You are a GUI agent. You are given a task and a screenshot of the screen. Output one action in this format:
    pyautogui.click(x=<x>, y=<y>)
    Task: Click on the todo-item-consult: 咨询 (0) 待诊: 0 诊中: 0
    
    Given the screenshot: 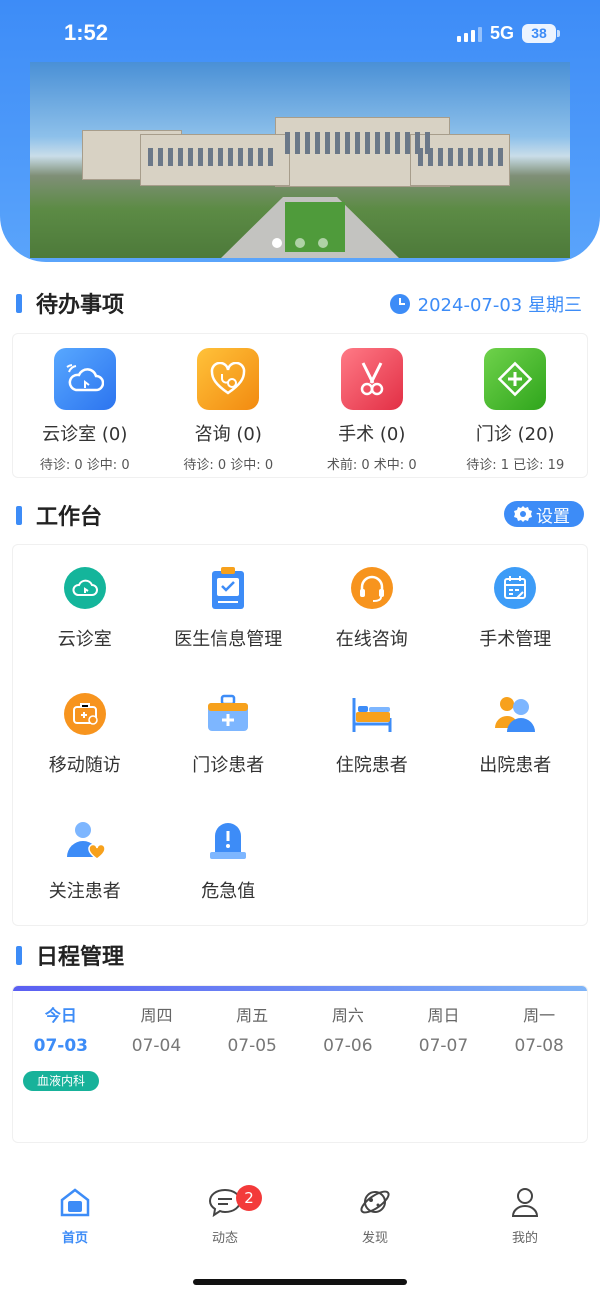 What is the action you would take?
    pyautogui.click(x=229, y=405)
    